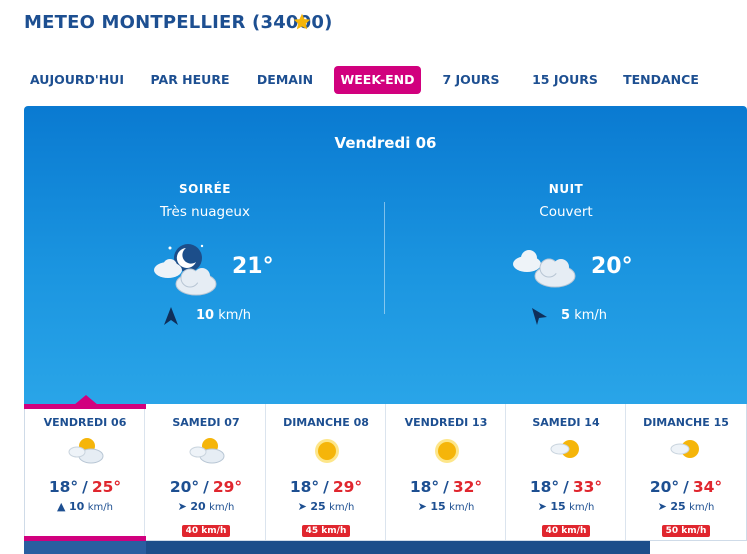 This screenshot has width=747, height=554. What do you see at coordinates (206, 422) in the screenshot?
I see `day-name: SAMEDI 07` at bounding box center [206, 422].